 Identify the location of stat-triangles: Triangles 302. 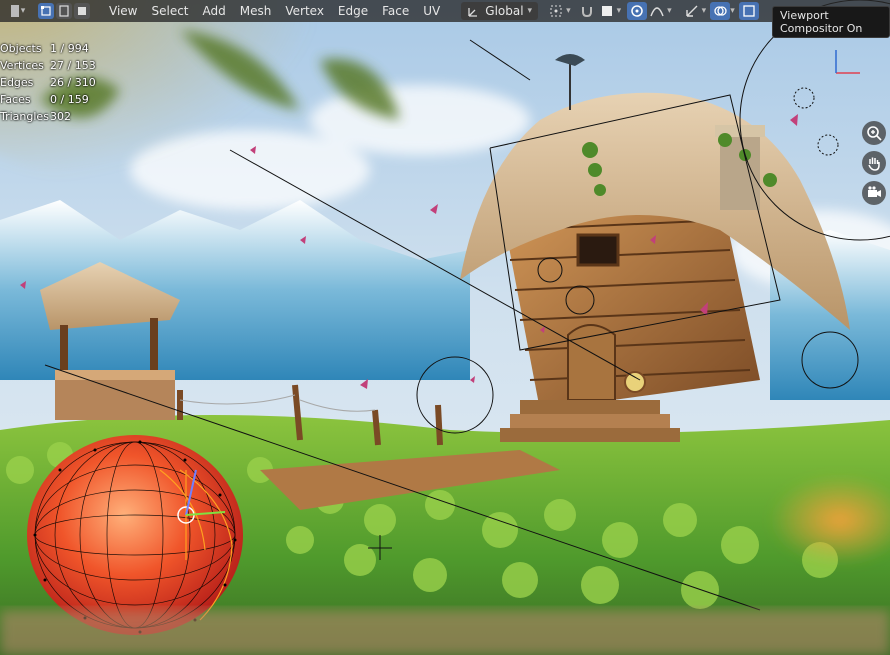
(48, 116).